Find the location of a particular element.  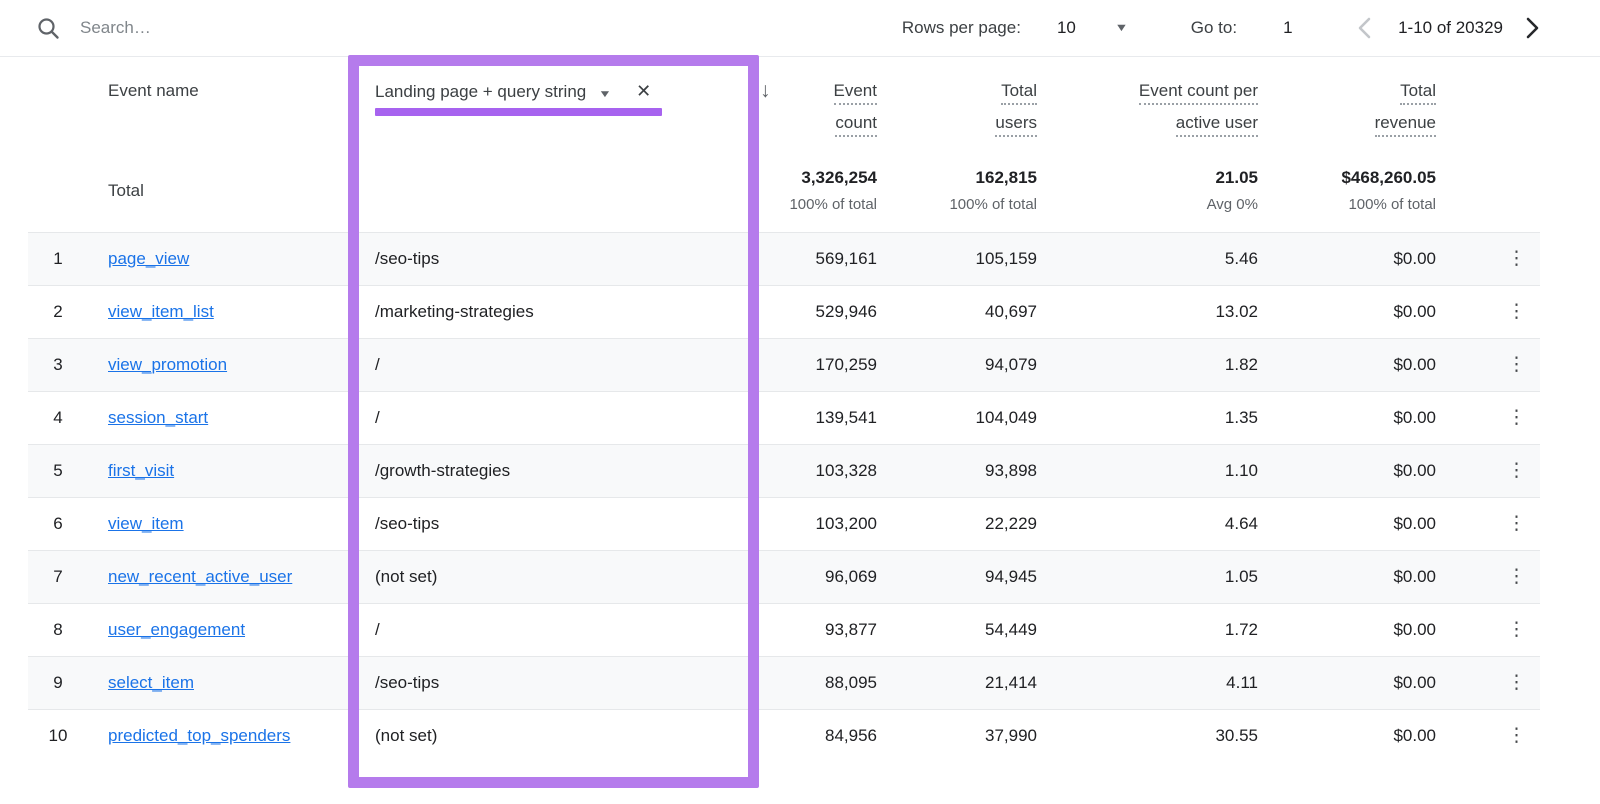

chevron-left-icon is located at coordinates (1364, 28).